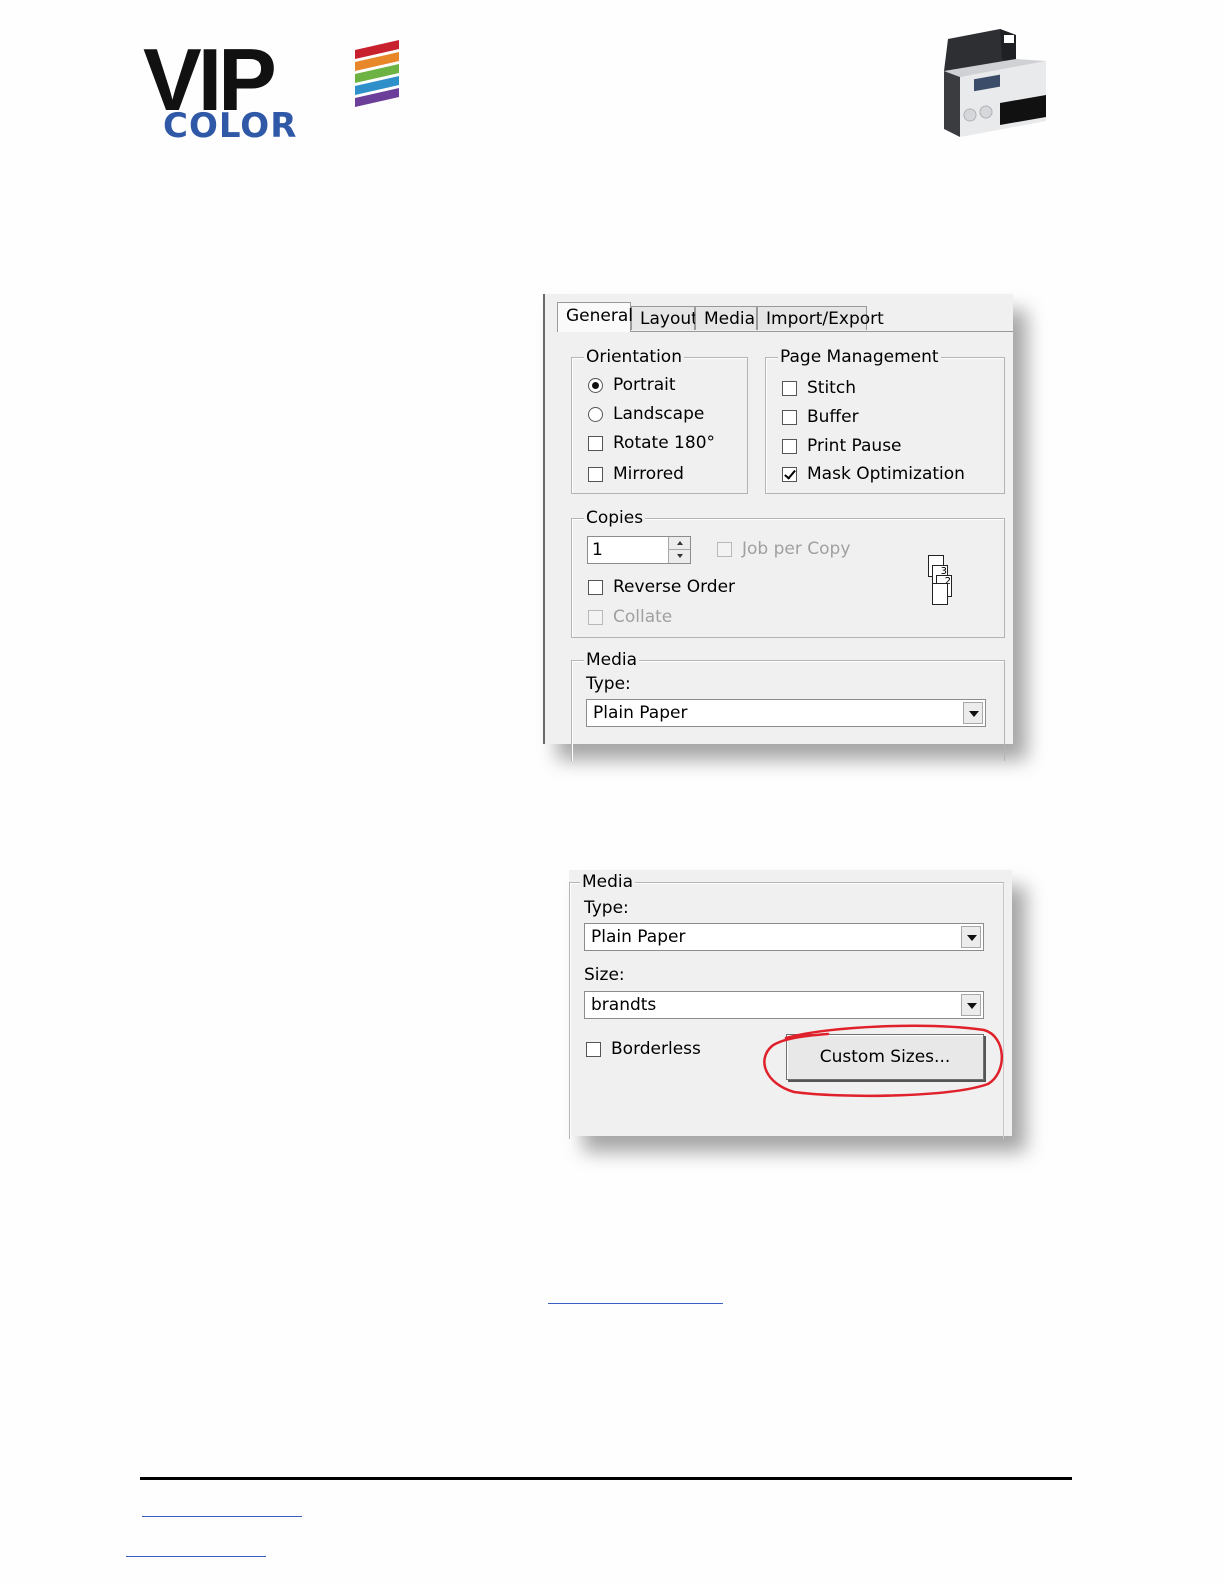 The image size is (1225, 1585). Describe the element at coordinates (789, 388) in the screenshot. I see `stitch-checkbox` at that location.